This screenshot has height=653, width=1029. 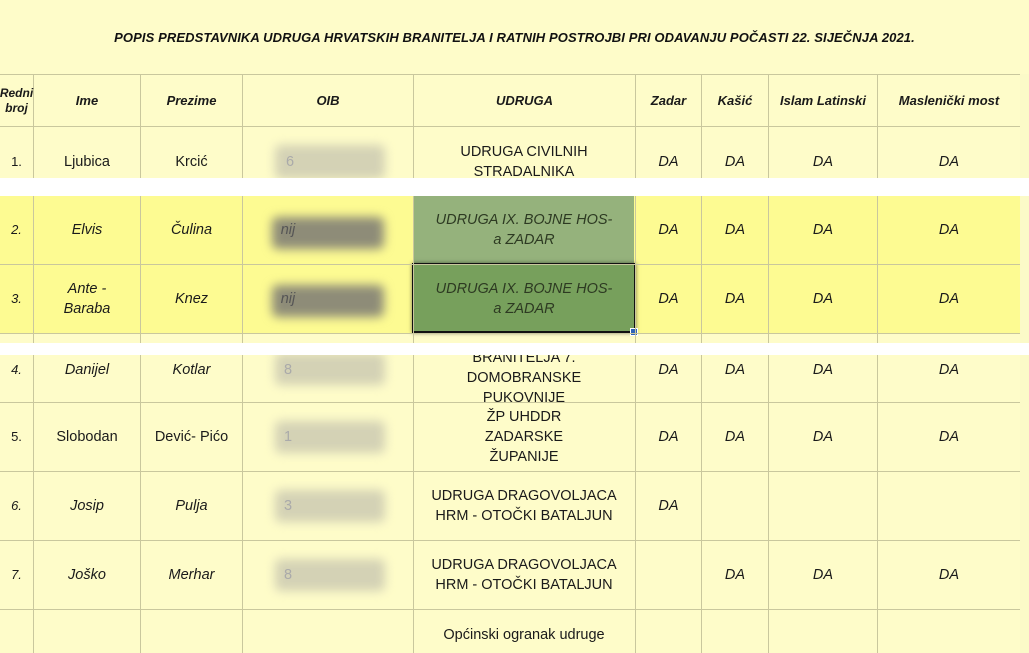 What do you see at coordinates (16, 505) in the screenshot?
I see `row-6-num: 6.` at bounding box center [16, 505].